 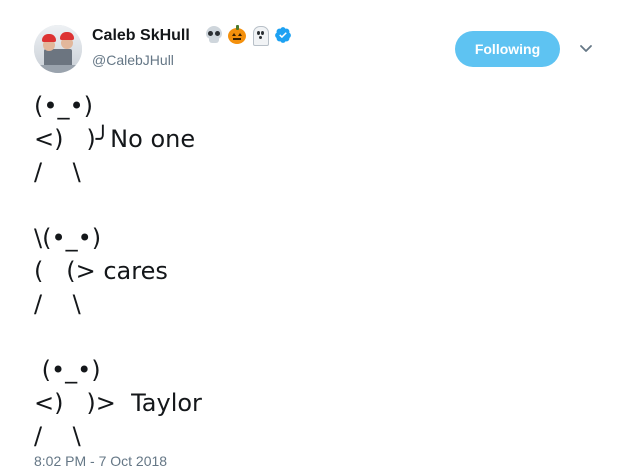 What do you see at coordinates (67, 36) in the screenshot?
I see `avatar-santa-hat-right` at bounding box center [67, 36].